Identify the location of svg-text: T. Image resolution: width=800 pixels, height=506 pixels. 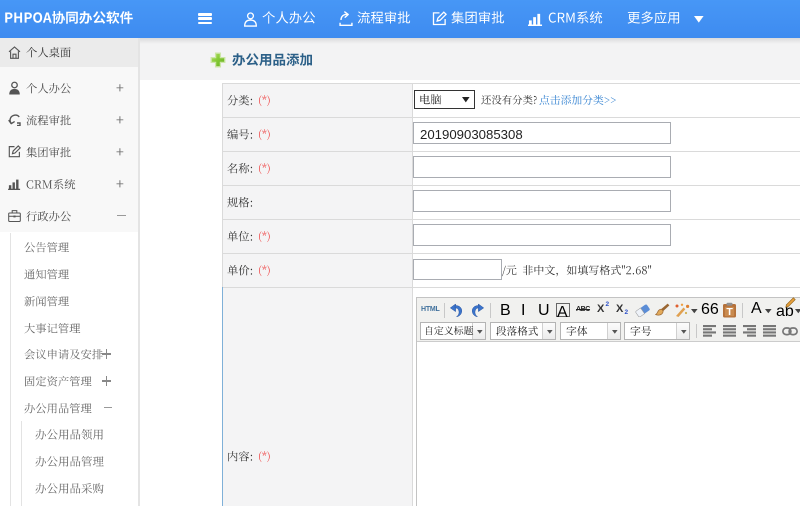
(729, 312).